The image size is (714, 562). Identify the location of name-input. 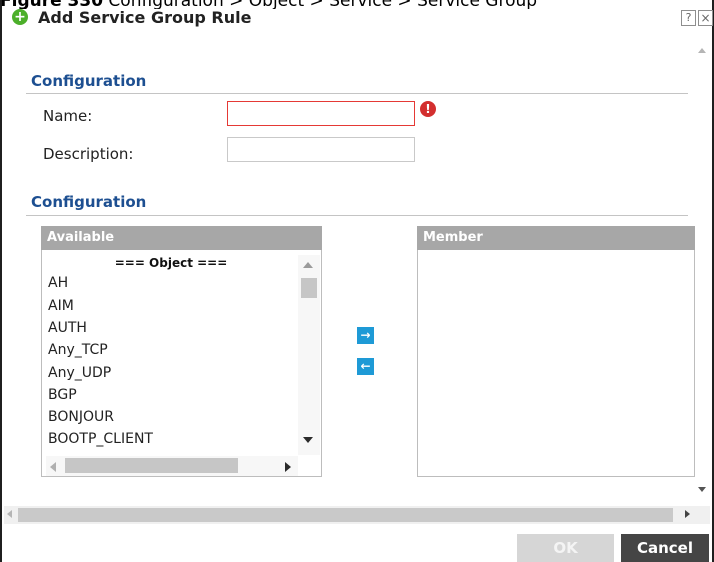
(321, 113).